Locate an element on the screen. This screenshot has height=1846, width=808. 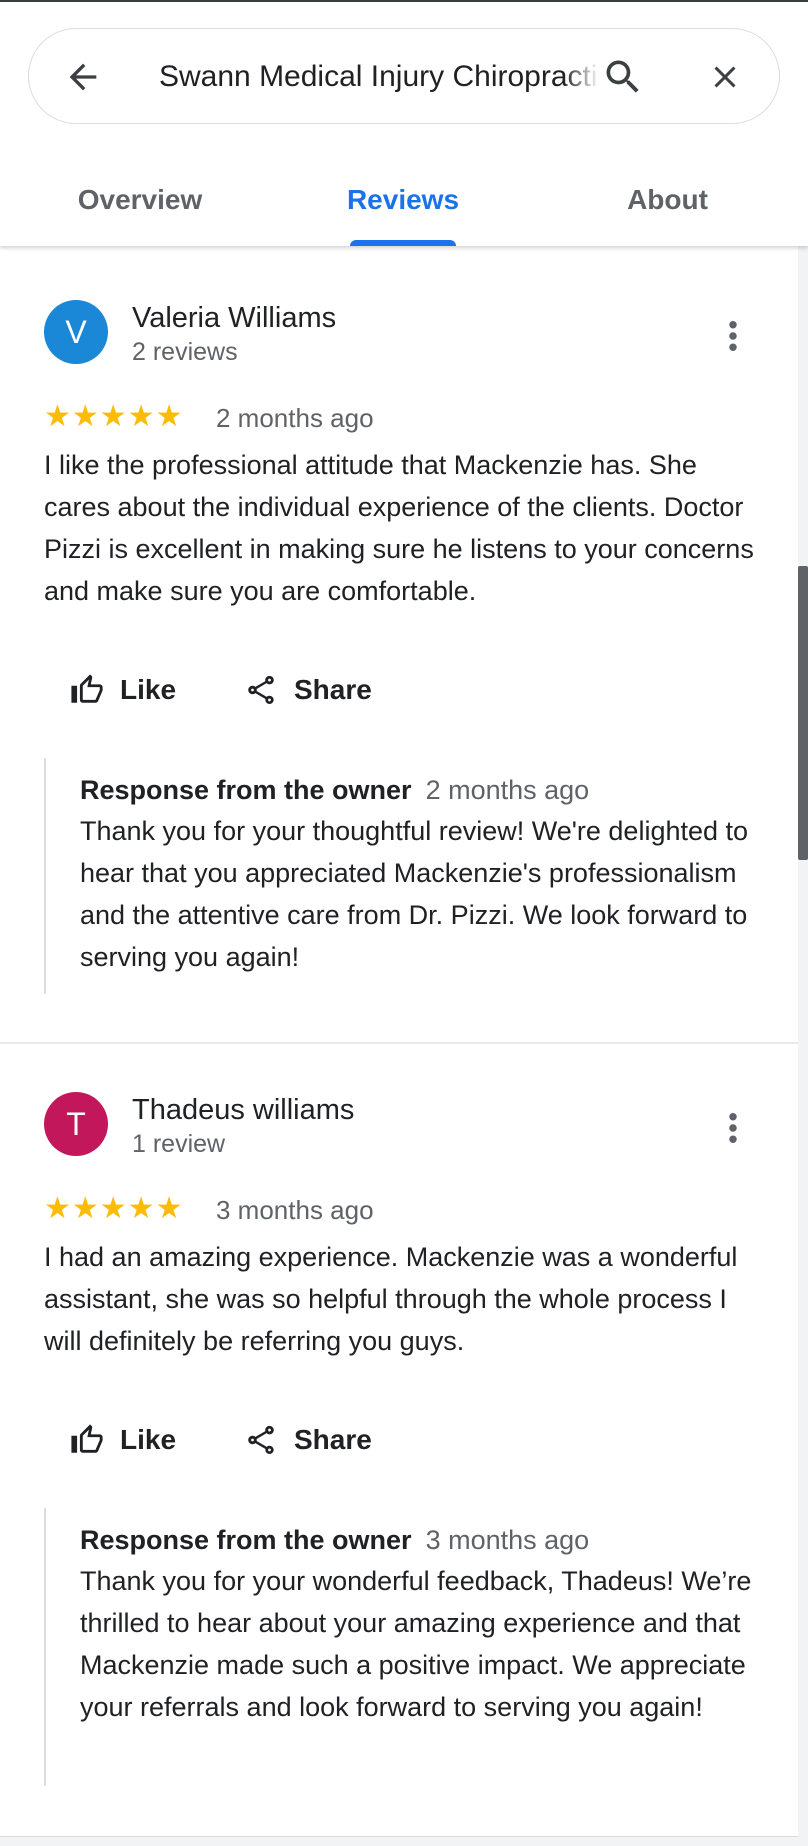
tab-label: Reviews is located at coordinates (403, 199).